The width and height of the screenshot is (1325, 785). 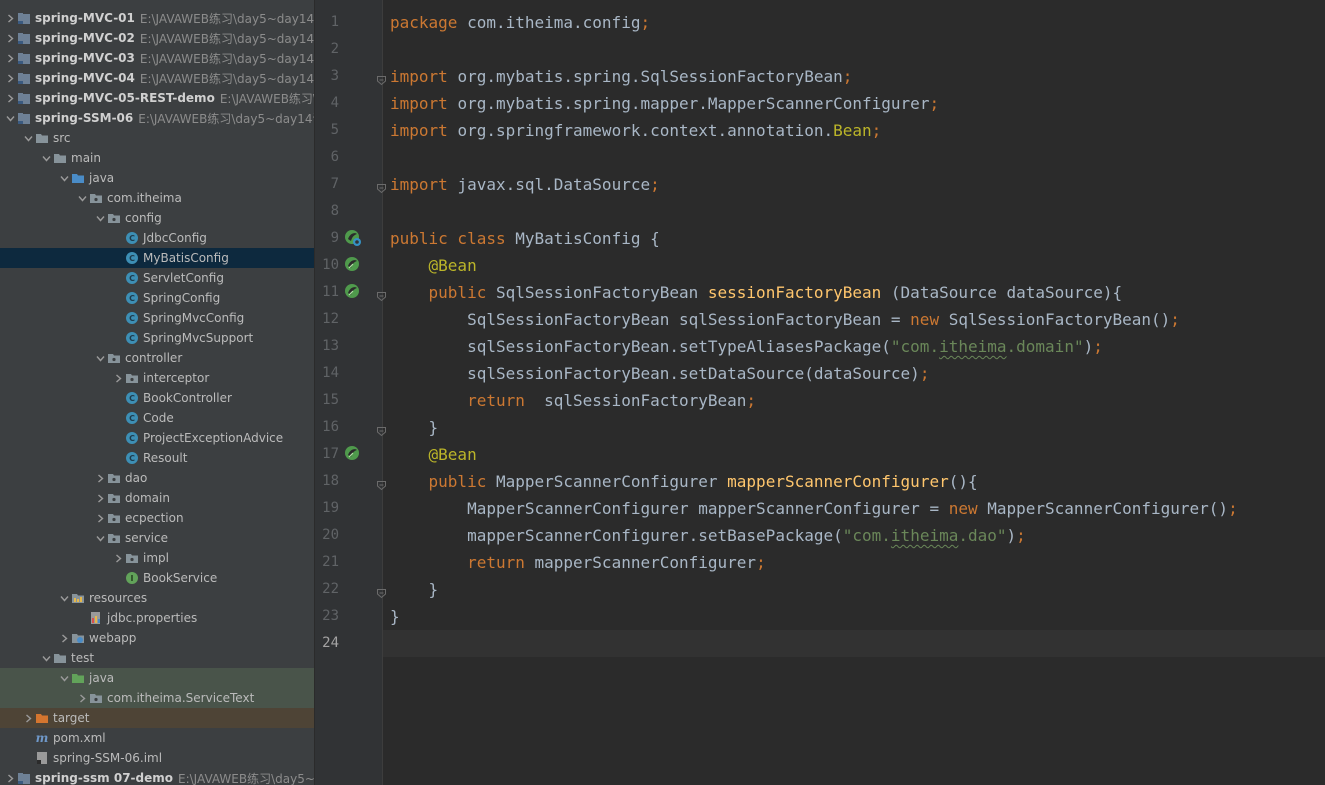 What do you see at coordinates (353, 238) in the screenshot?
I see `spring-bean-class-icon` at bounding box center [353, 238].